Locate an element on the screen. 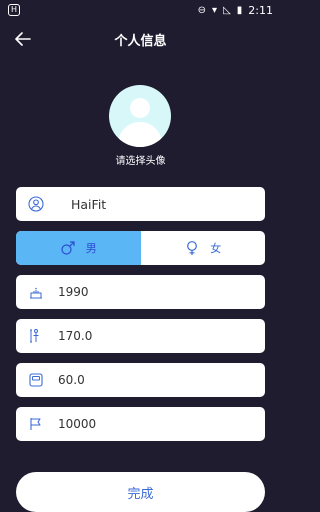 Image resolution: width=320 pixels, height=512 pixels. avatar-caption: 请选择头像 is located at coordinates (140, 161).